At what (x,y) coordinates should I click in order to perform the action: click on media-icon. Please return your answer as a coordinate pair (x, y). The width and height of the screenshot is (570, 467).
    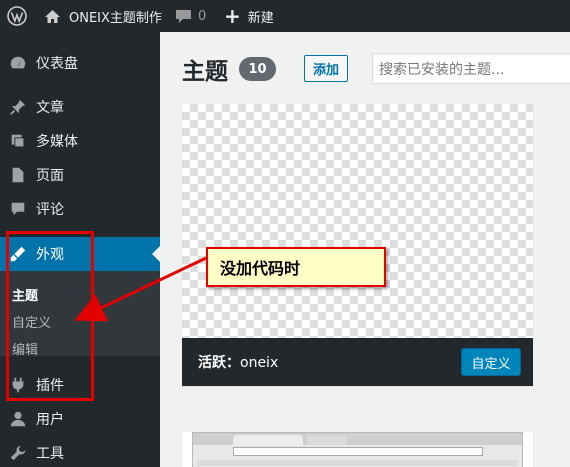
    Looking at the image, I should click on (18, 141).